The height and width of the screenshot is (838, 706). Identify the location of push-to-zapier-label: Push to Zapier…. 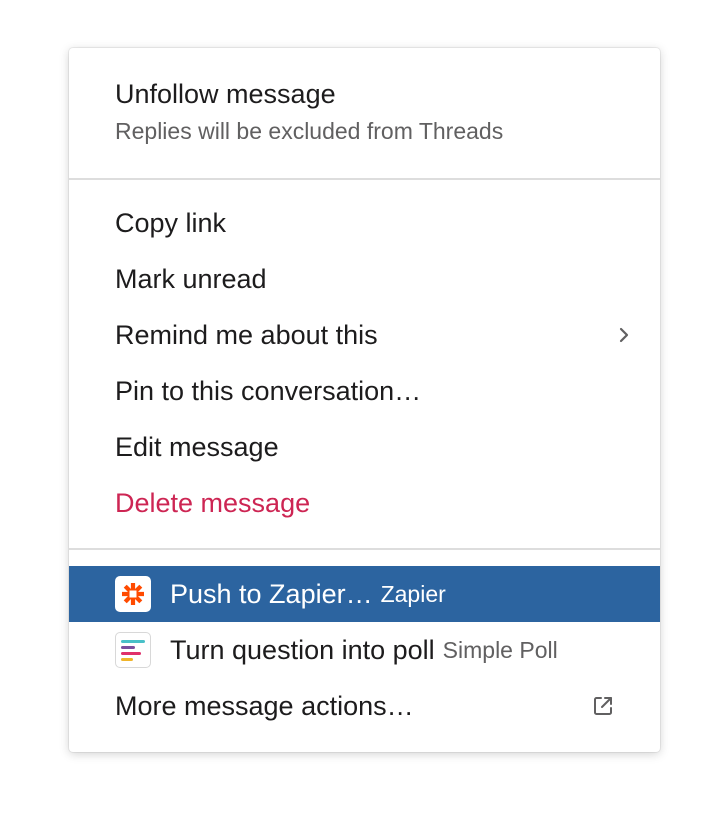
(271, 593).